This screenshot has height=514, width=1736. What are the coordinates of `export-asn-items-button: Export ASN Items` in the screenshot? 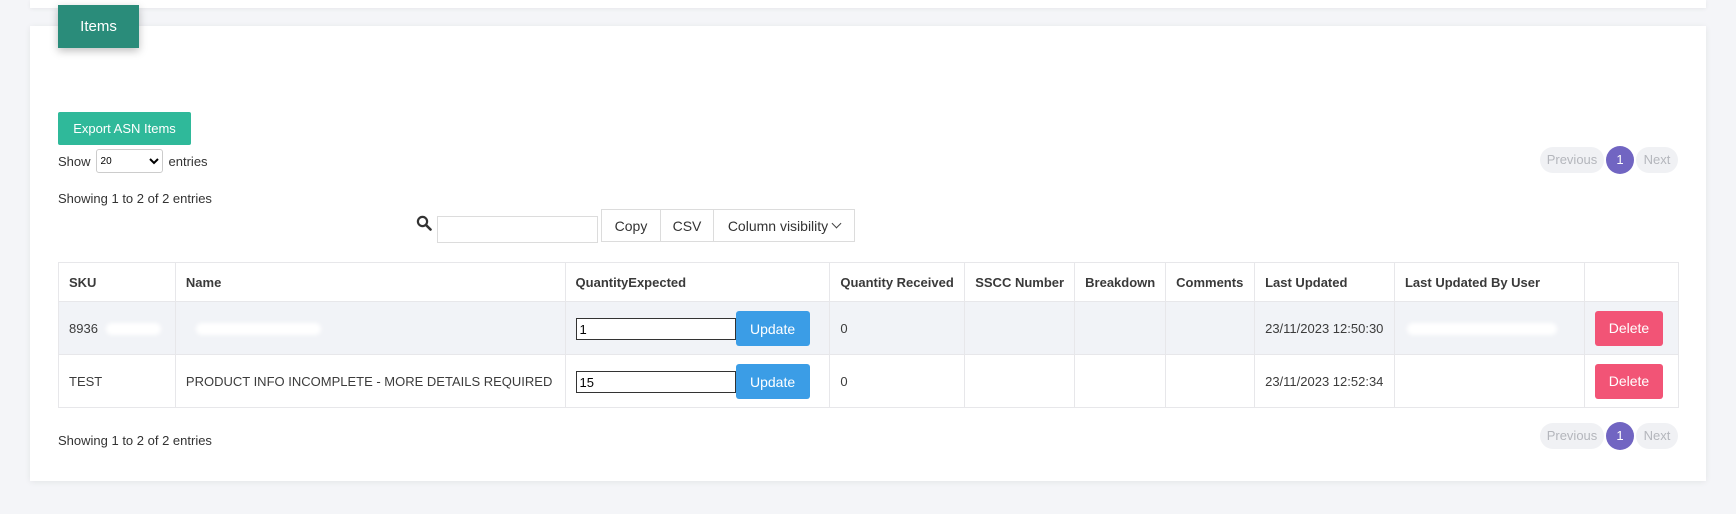 It's located at (124, 128).